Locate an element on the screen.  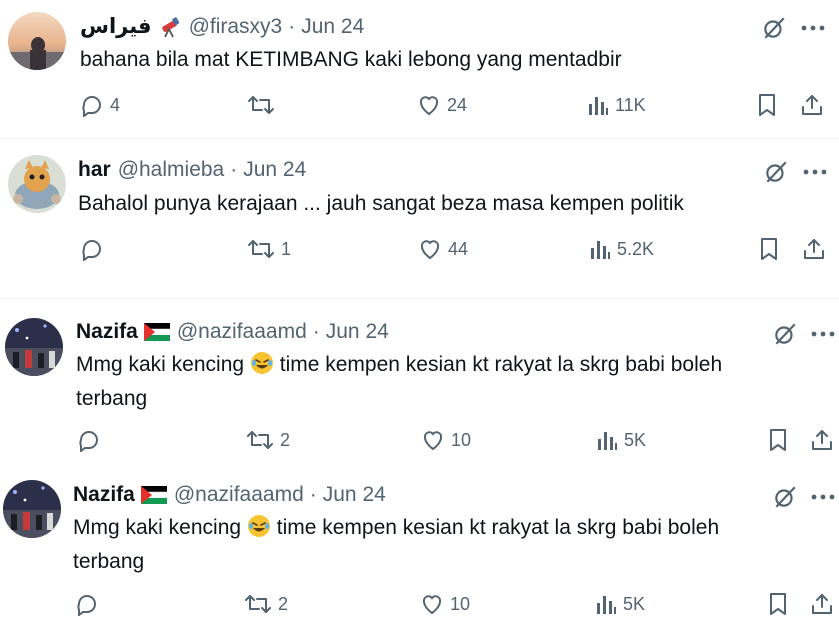
retweet-button: 1 is located at coordinates (269, 249).